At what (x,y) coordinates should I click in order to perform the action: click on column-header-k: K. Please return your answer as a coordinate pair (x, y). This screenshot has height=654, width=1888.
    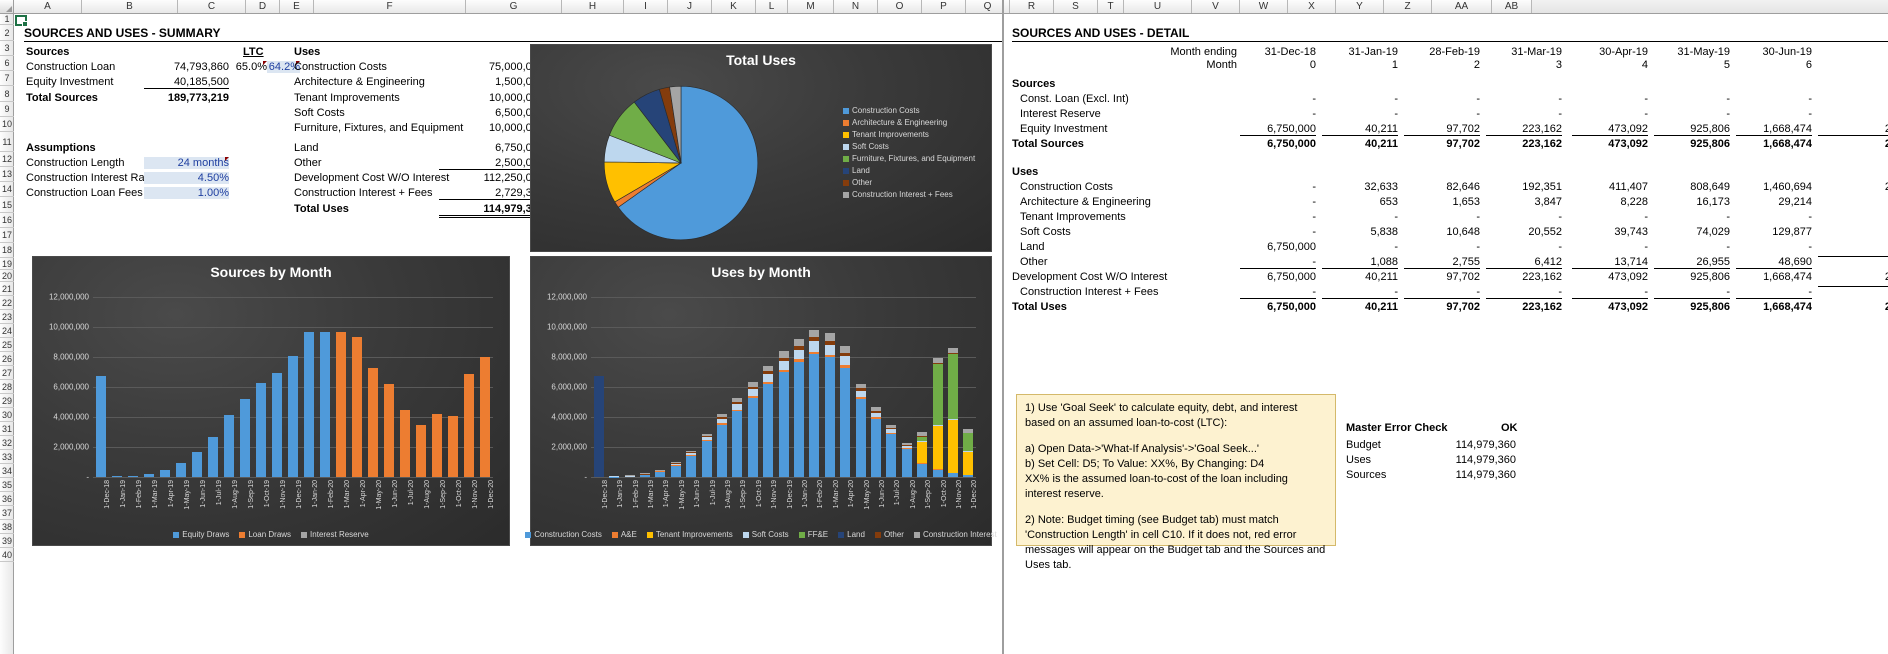
    Looking at the image, I should click on (734, 6).